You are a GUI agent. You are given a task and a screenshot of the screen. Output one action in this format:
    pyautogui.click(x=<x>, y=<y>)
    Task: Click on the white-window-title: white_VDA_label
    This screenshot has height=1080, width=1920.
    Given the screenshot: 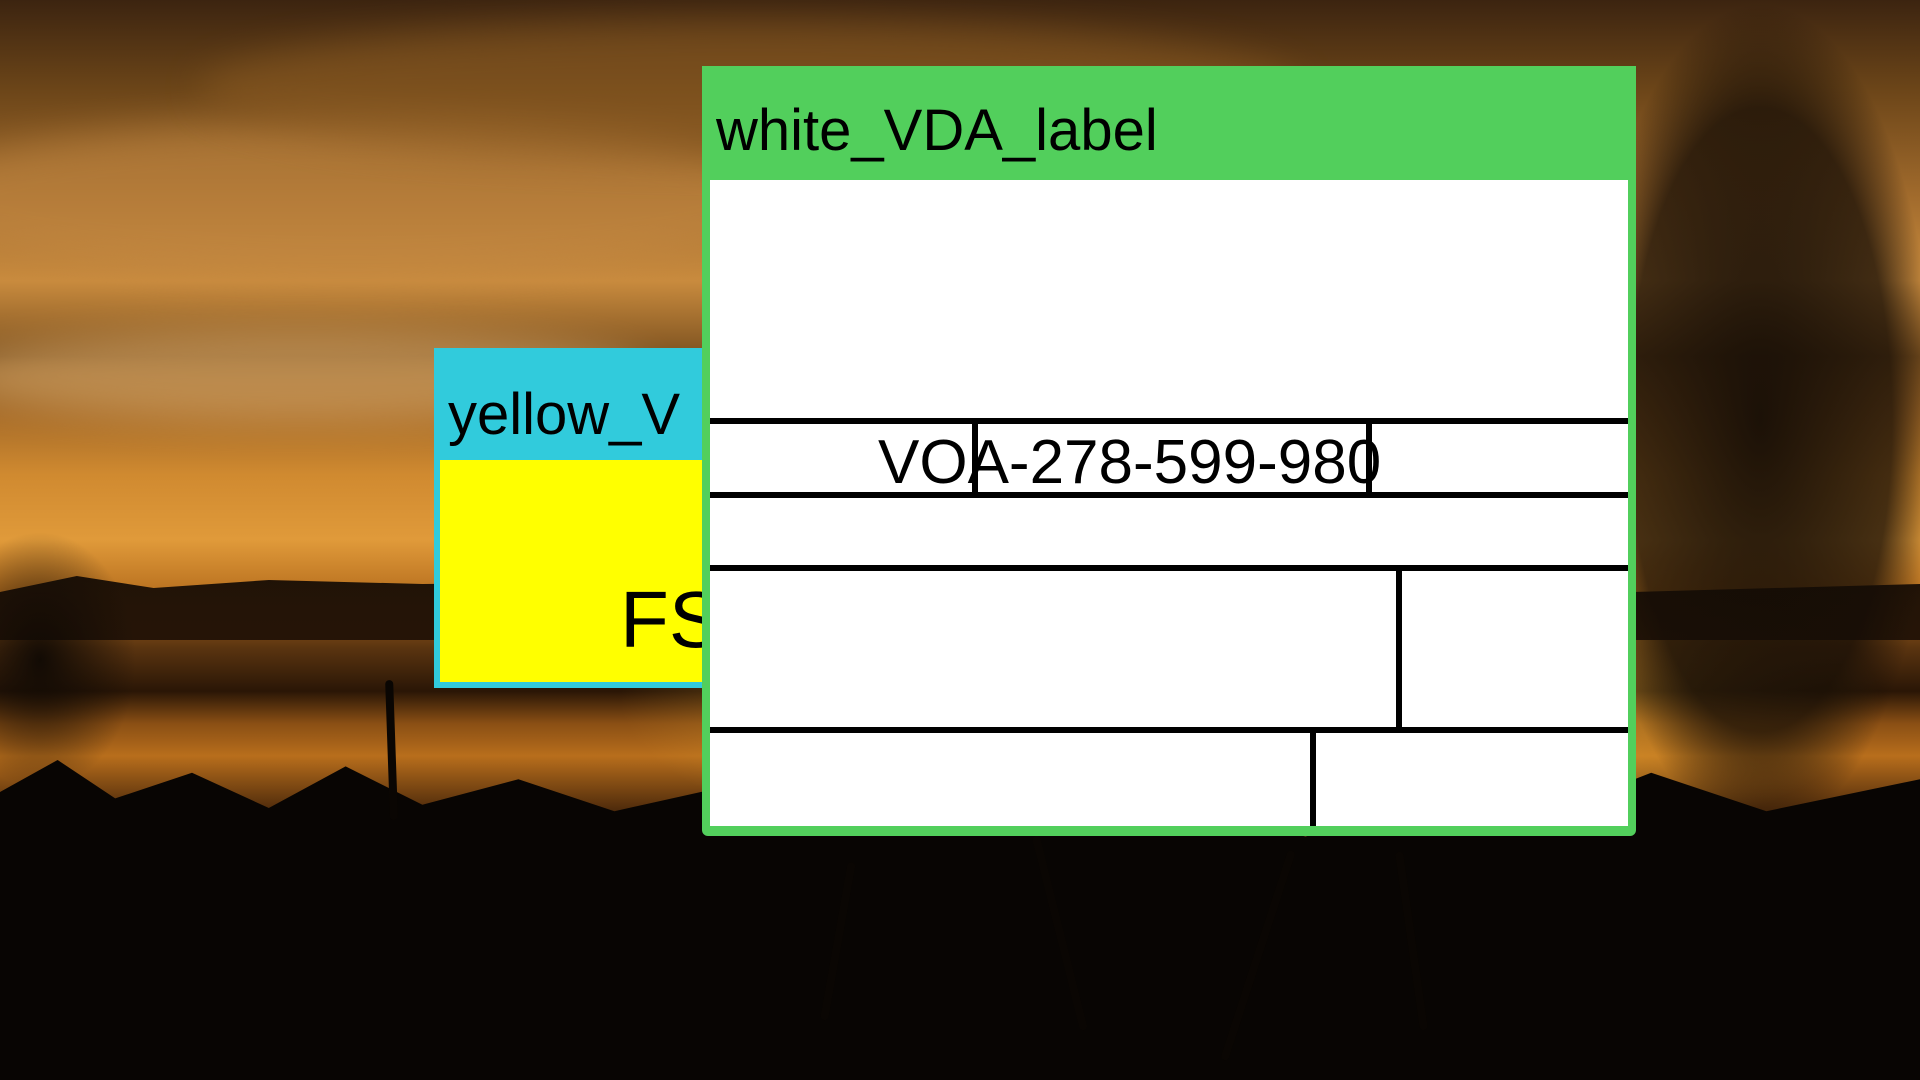 What is the action you would take?
    pyautogui.click(x=1169, y=121)
    